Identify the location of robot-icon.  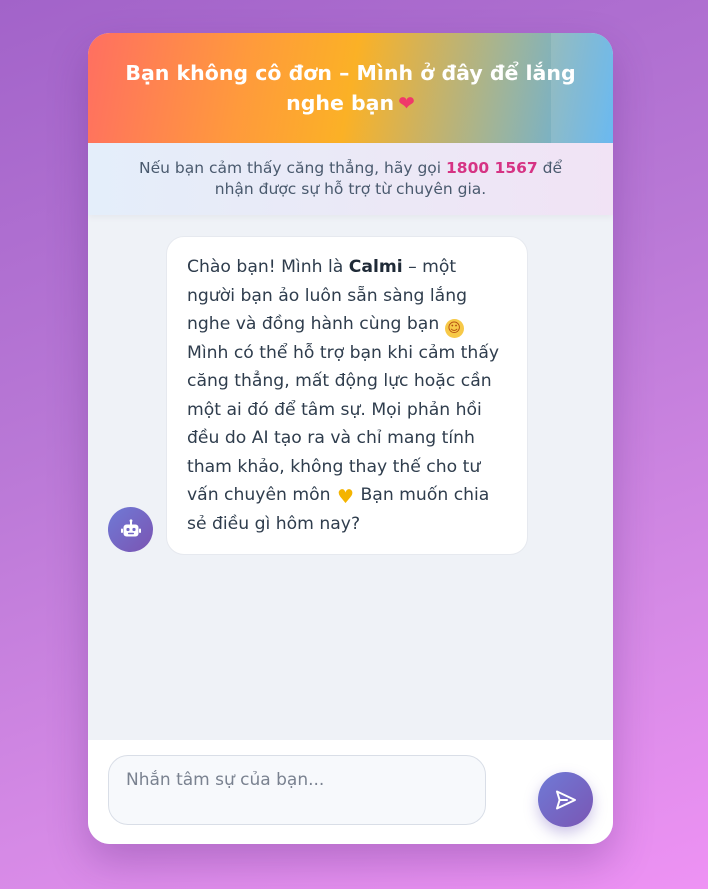
(130, 527).